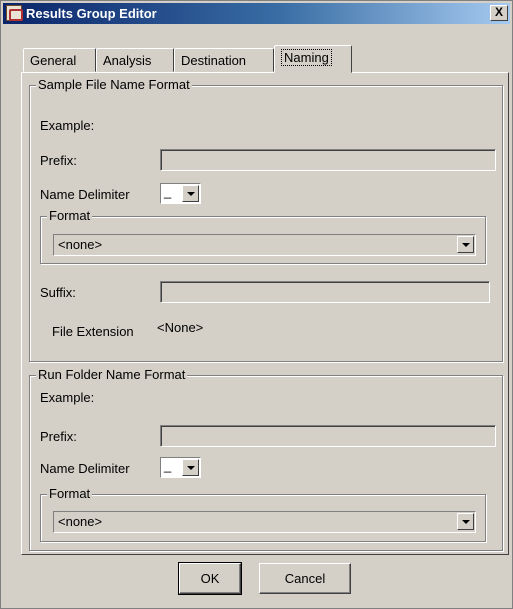 The width and height of the screenshot is (513, 609). I want to click on run-prefix-label: Prefix:, so click(58, 436).